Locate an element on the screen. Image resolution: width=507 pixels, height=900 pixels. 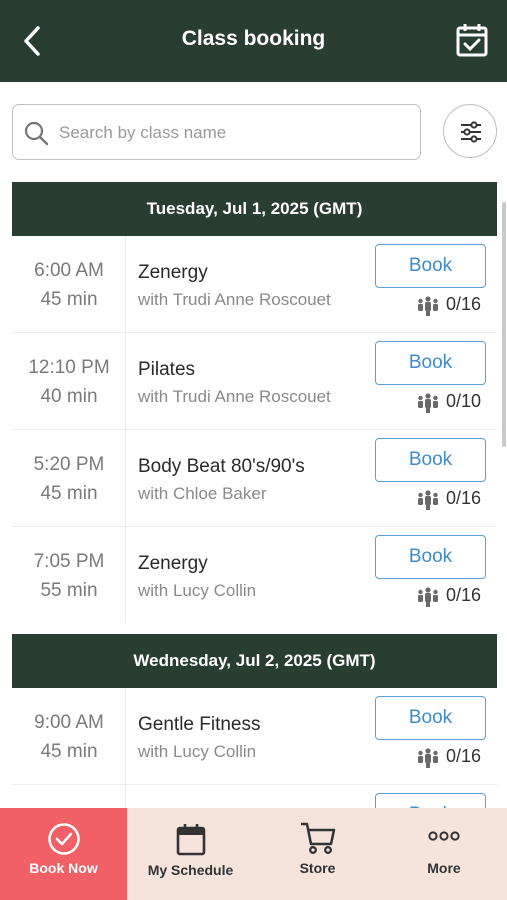
class-instructor: with Chloe Baker is located at coordinates (202, 493).